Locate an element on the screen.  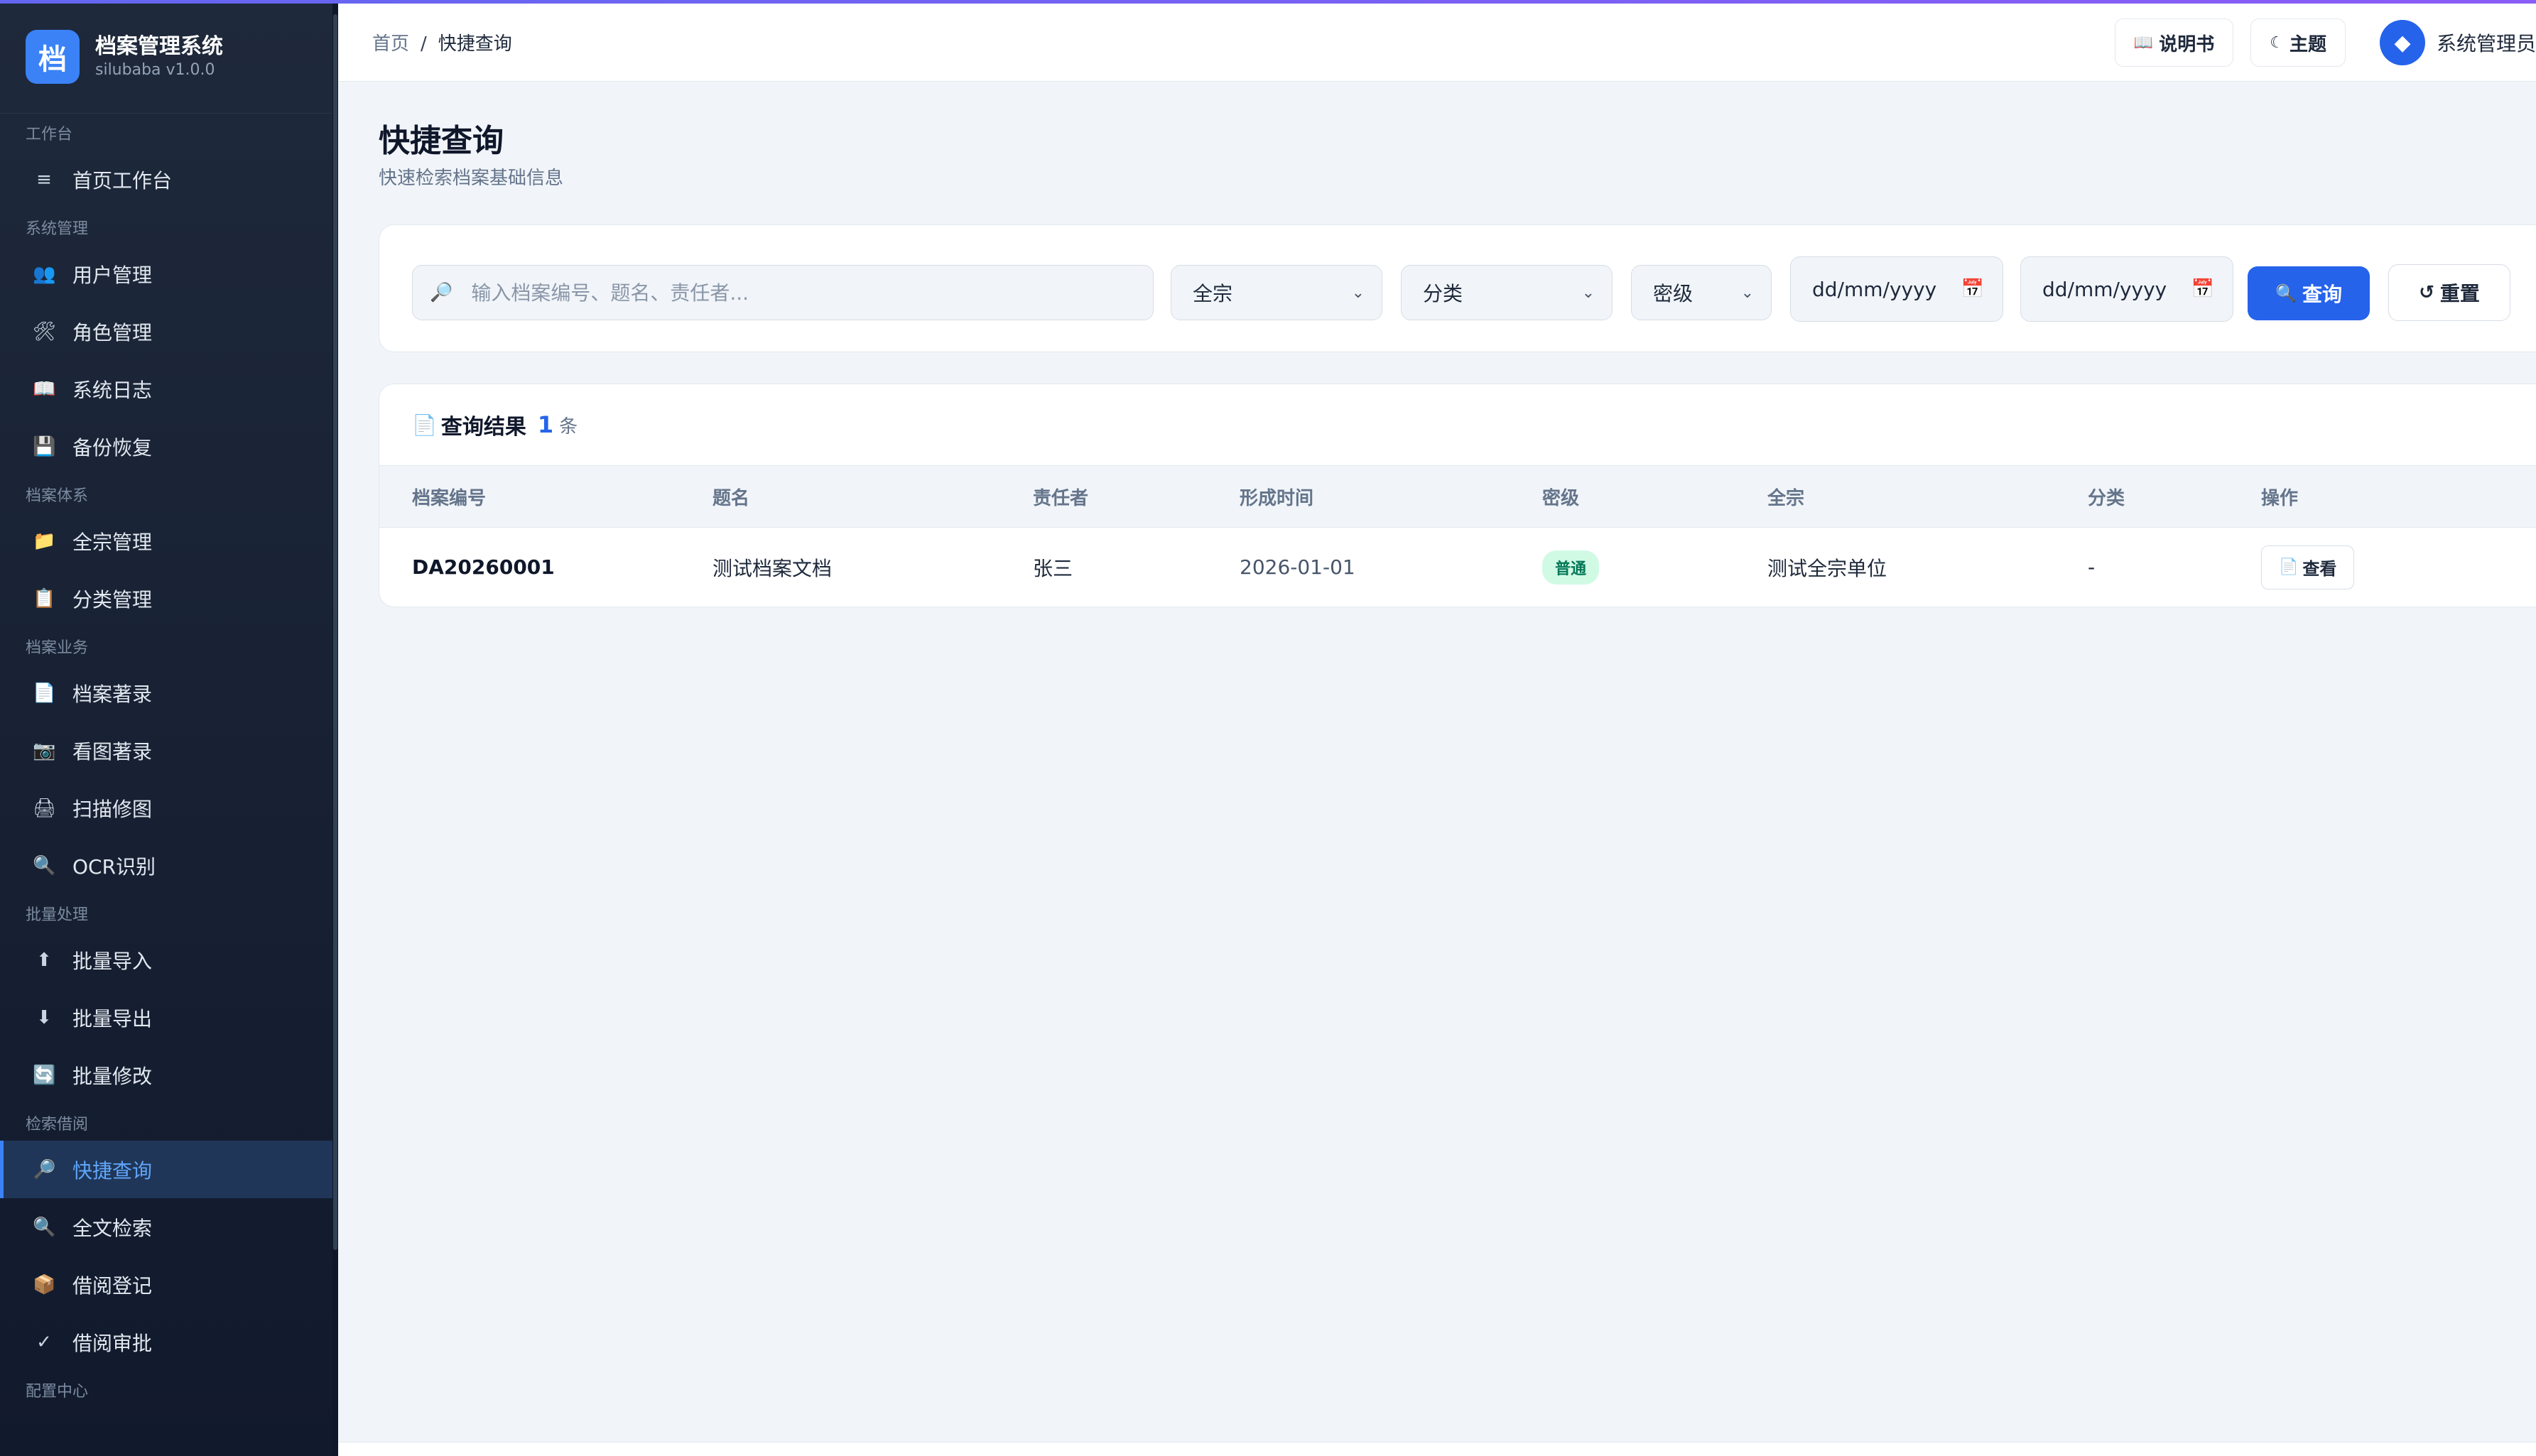
page-title: 快捷查询 is located at coordinates (441, 141).